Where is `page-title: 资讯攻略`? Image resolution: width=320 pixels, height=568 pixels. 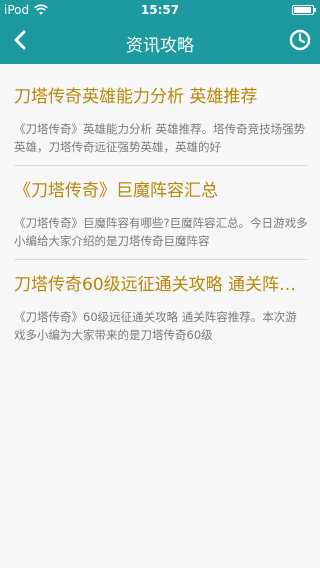
page-title: 资讯攻略 is located at coordinates (160, 46).